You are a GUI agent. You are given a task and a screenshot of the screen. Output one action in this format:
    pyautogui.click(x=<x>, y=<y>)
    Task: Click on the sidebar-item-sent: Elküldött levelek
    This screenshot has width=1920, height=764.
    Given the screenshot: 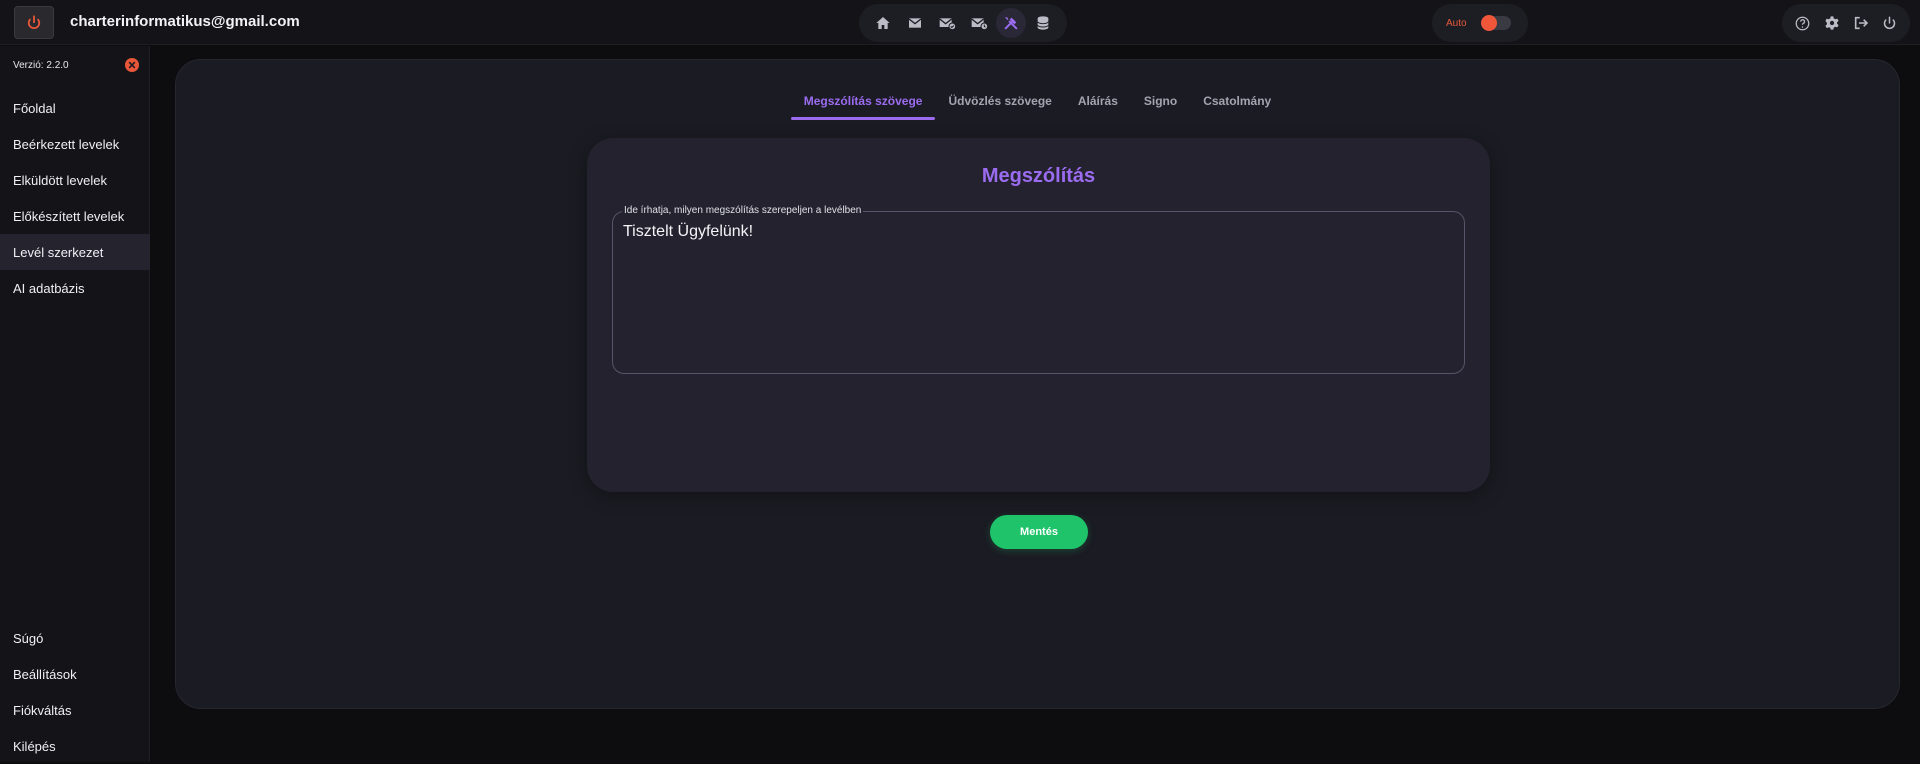 What is the action you would take?
    pyautogui.click(x=75, y=180)
    